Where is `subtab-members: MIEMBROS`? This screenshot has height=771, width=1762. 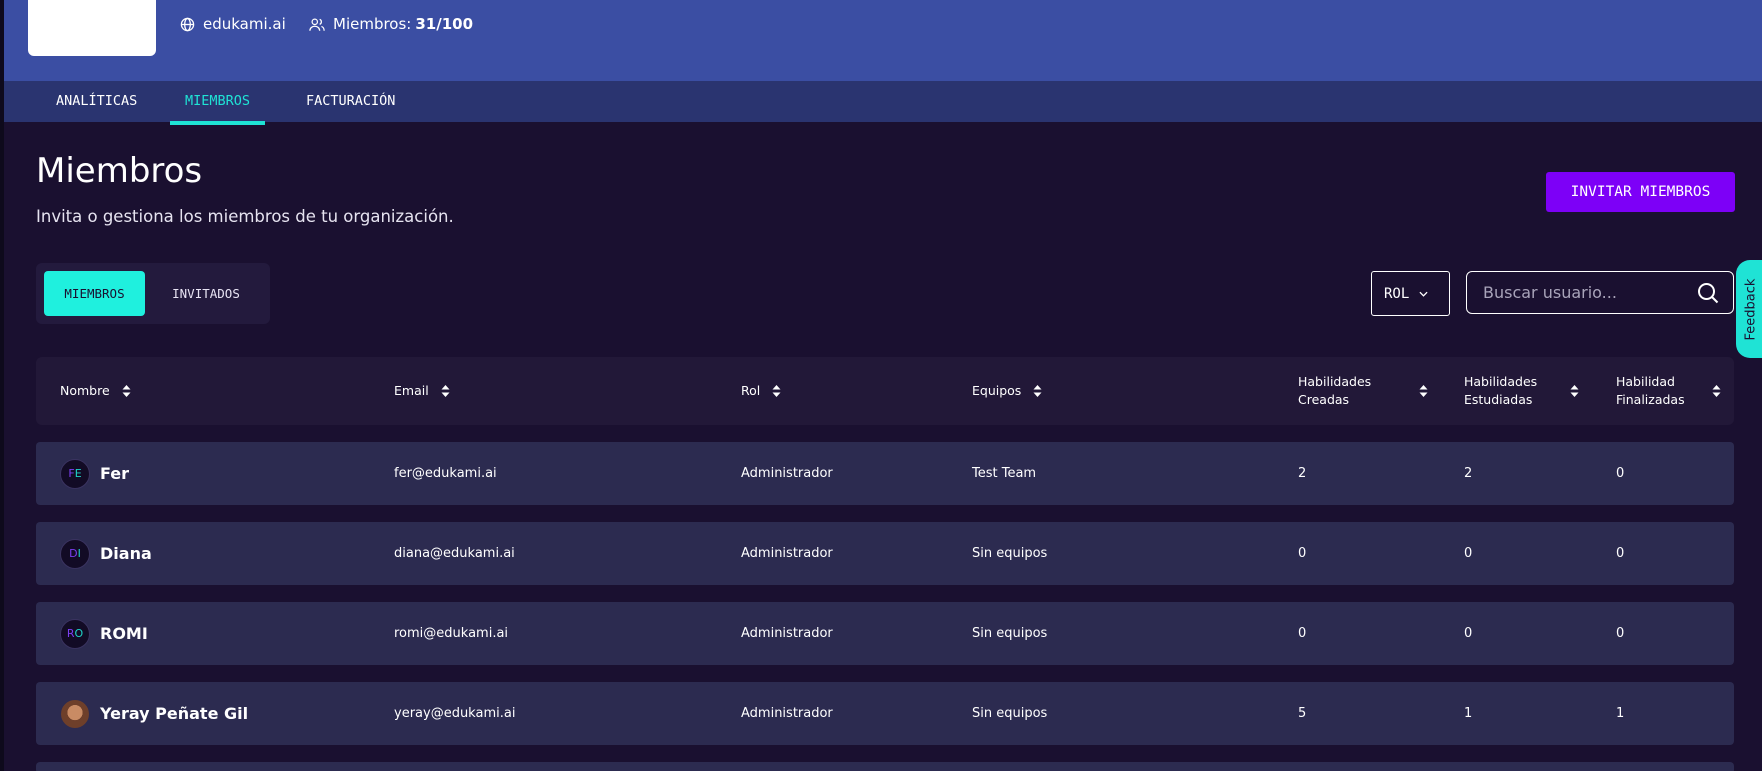 subtab-members: MIEMBROS is located at coordinates (94, 293).